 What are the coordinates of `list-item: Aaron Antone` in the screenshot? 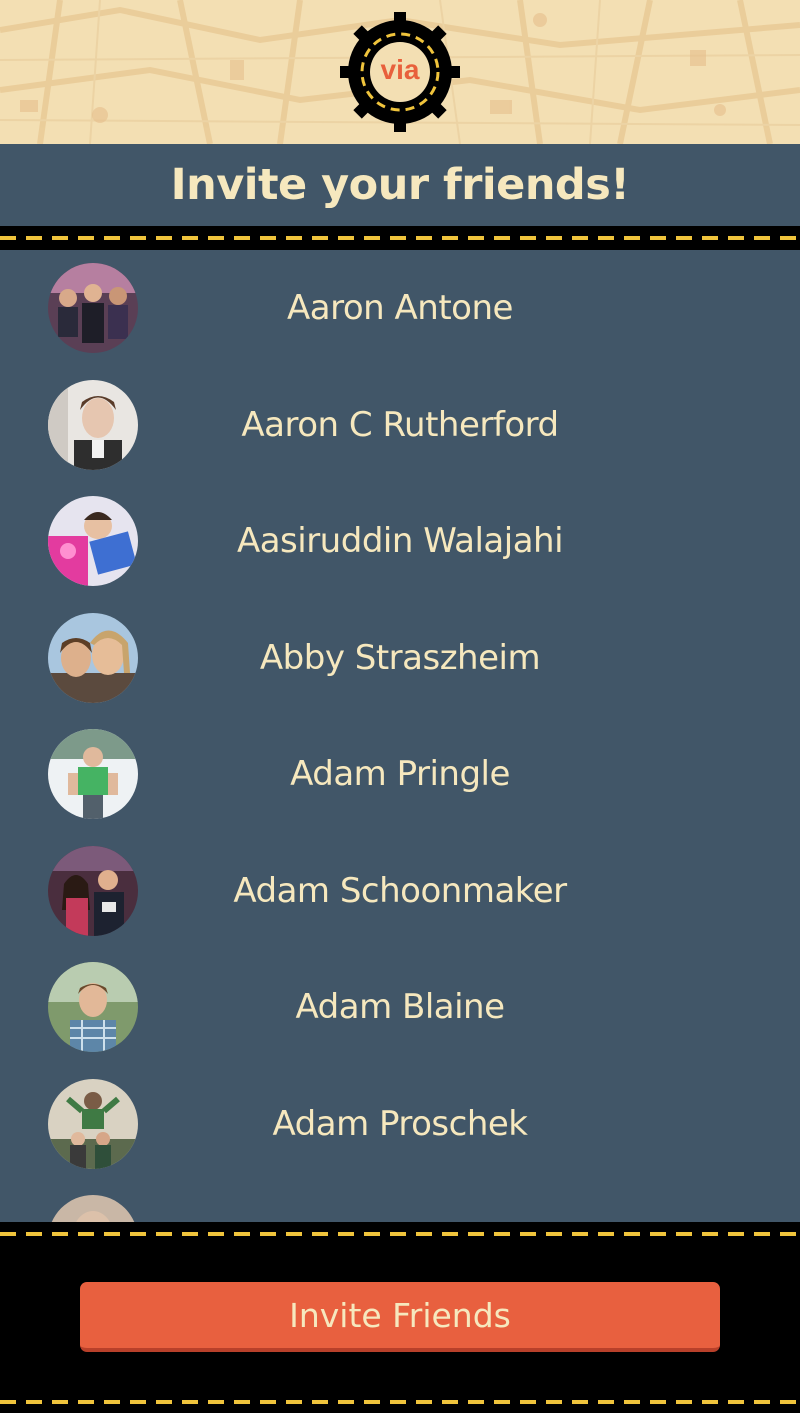 It's located at (400, 308).